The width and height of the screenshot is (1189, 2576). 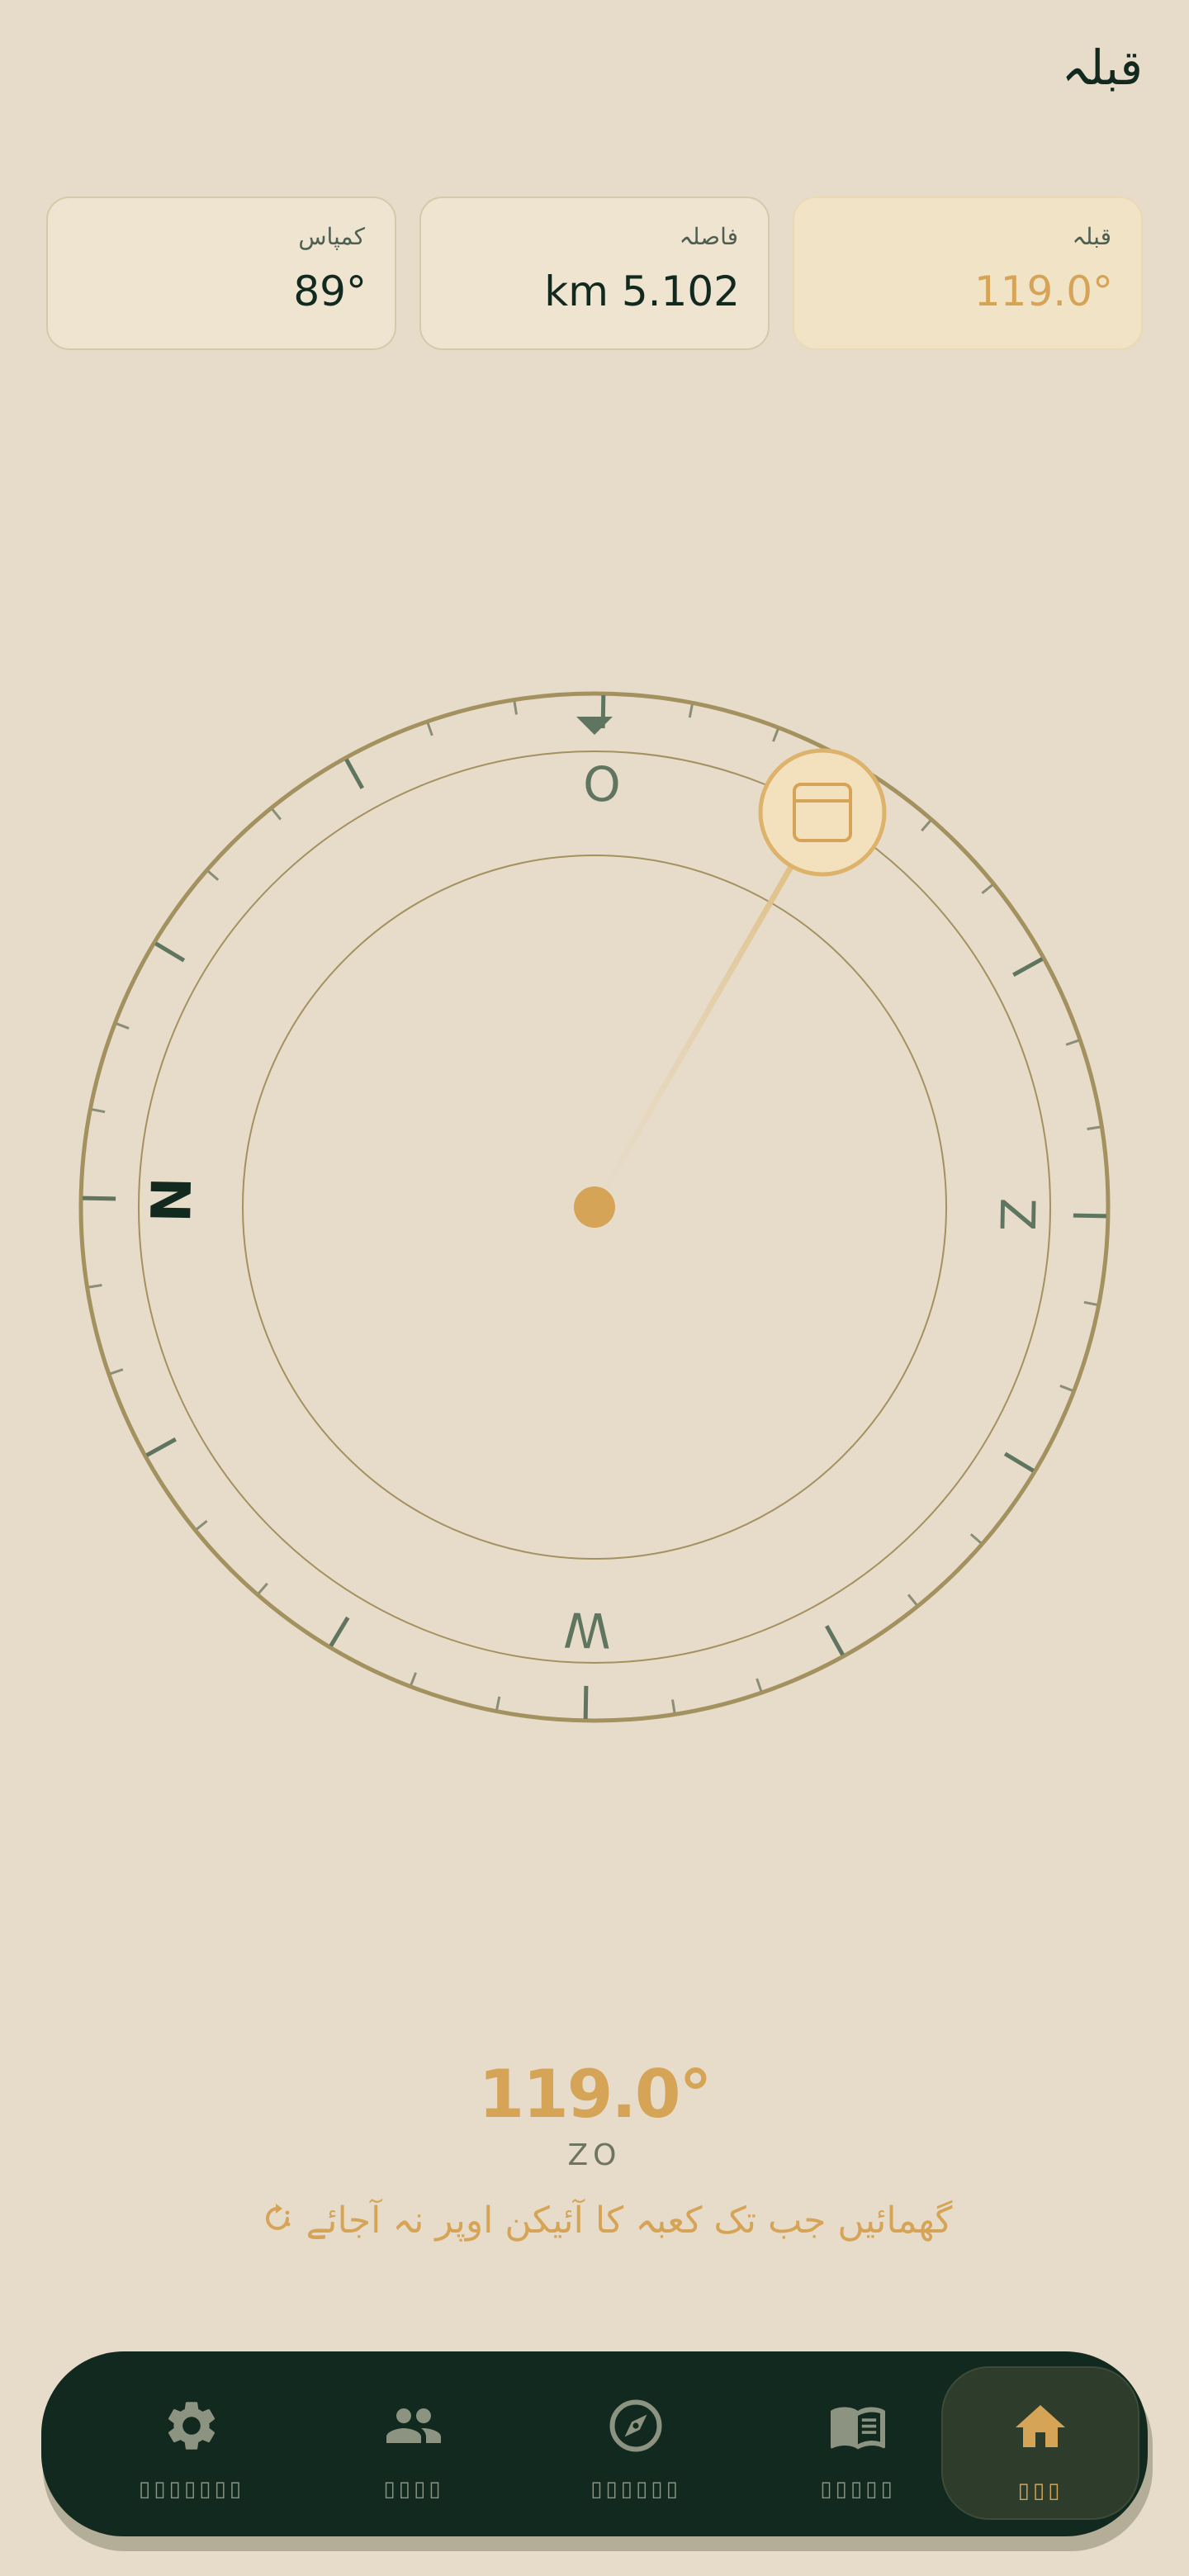 What do you see at coordinates (330, 291) in the screenshot?
I see `compass-card-value: 89°` at bounding box center [330, 291].